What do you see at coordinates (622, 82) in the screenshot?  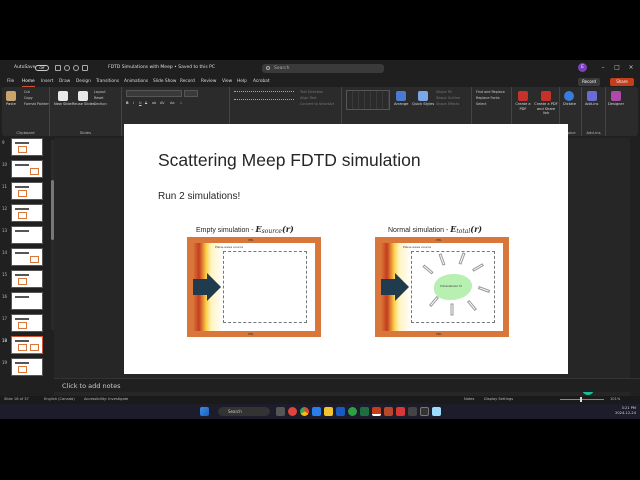 I see `share-button: Share` at bounding box center [622, 82].